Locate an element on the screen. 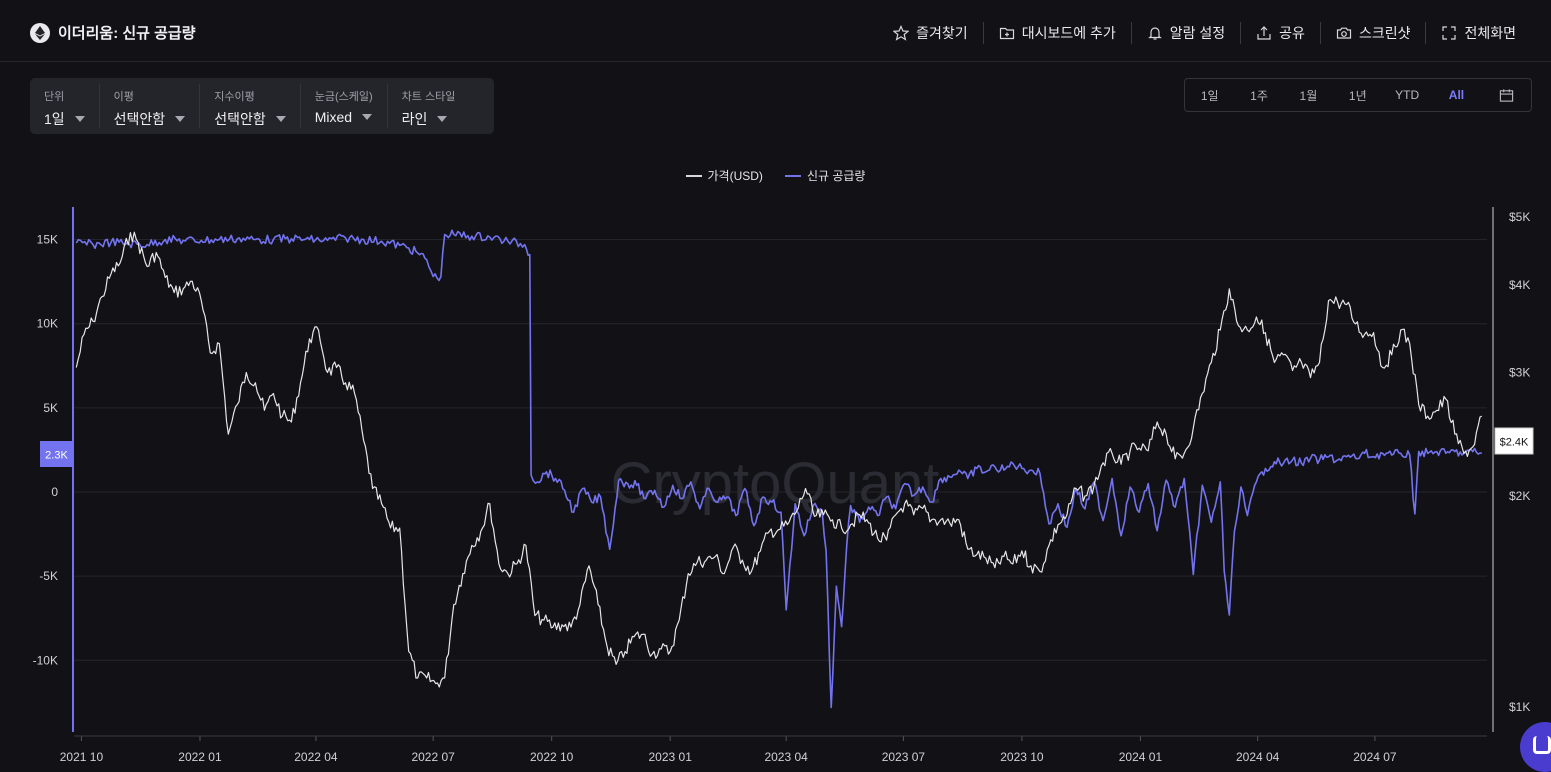 Image resolution: width=1551 pixels, height=772 pixels. fullscreen-label: 전체화면 is located at coordinates (1490, 33).